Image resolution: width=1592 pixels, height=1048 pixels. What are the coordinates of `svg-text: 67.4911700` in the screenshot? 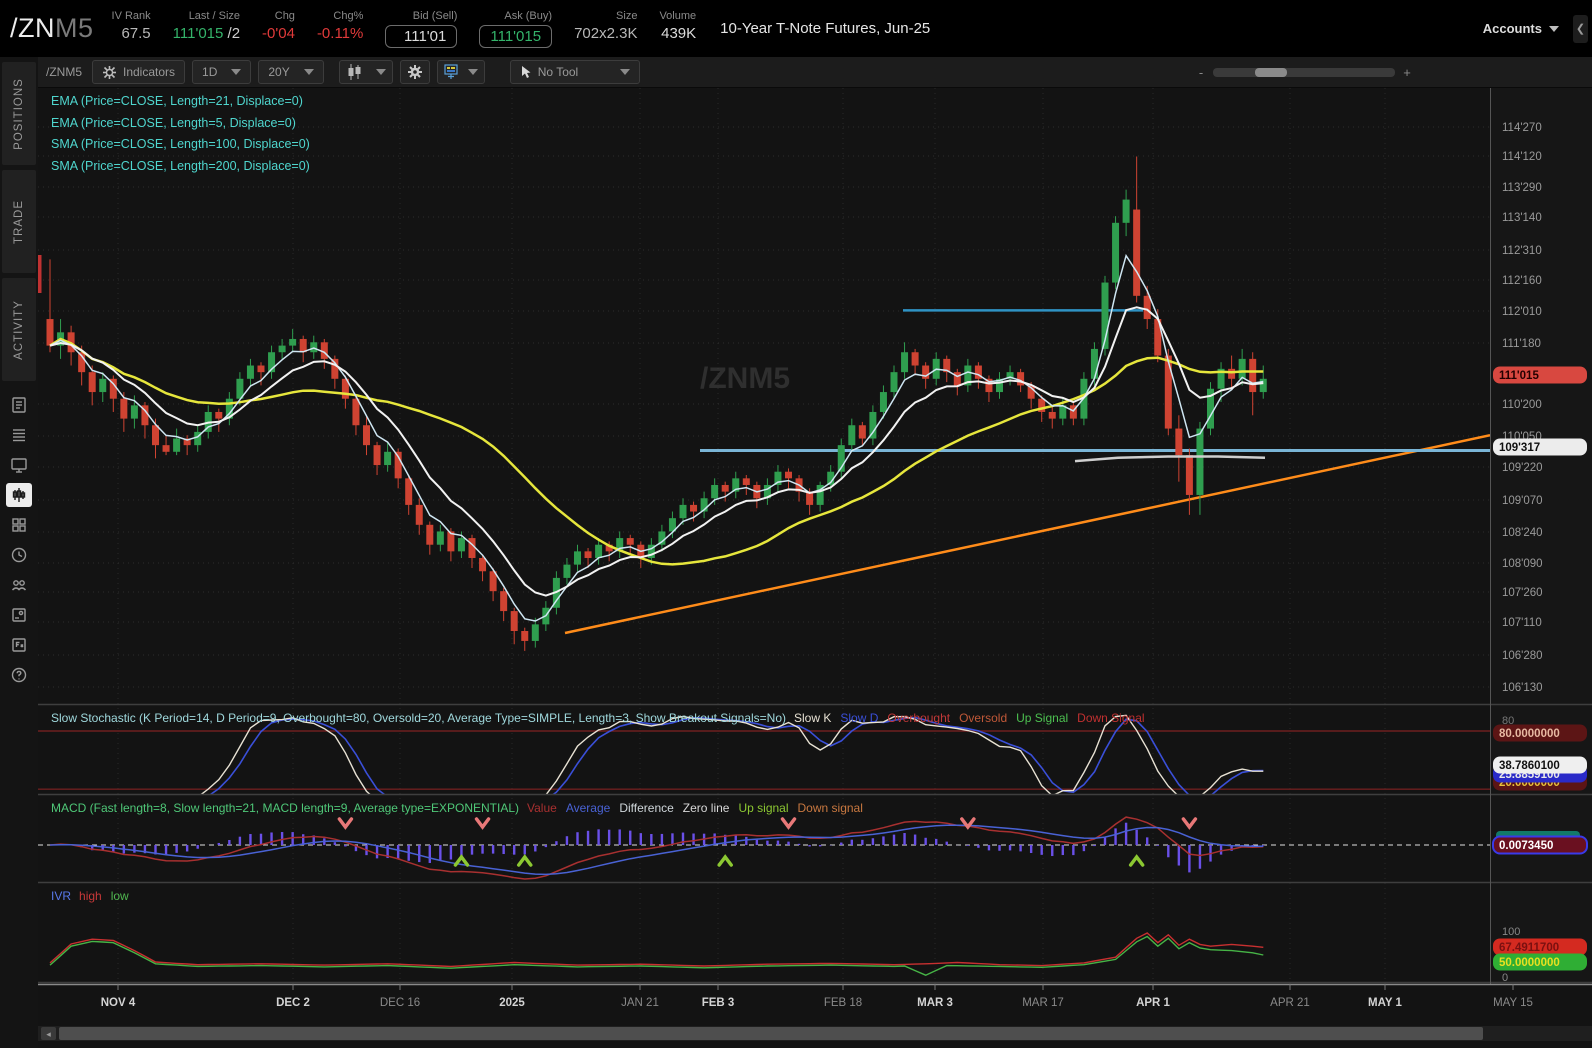 It's located at (1529, 948).